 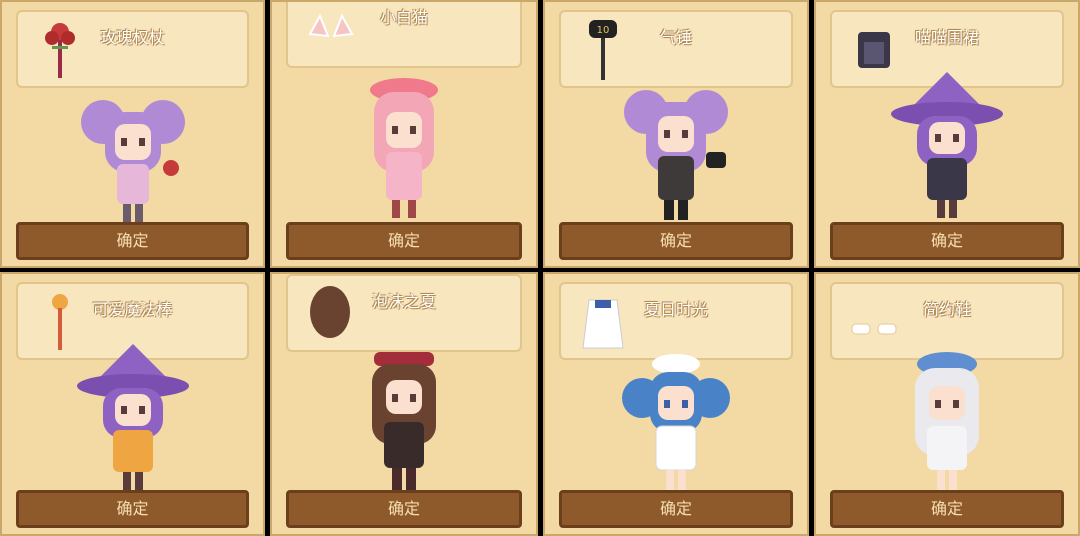 What do you see at coordinates (946, 309) in the screenshot?
I see `item-title: 简约鞋` at bounding box center [946, 309].